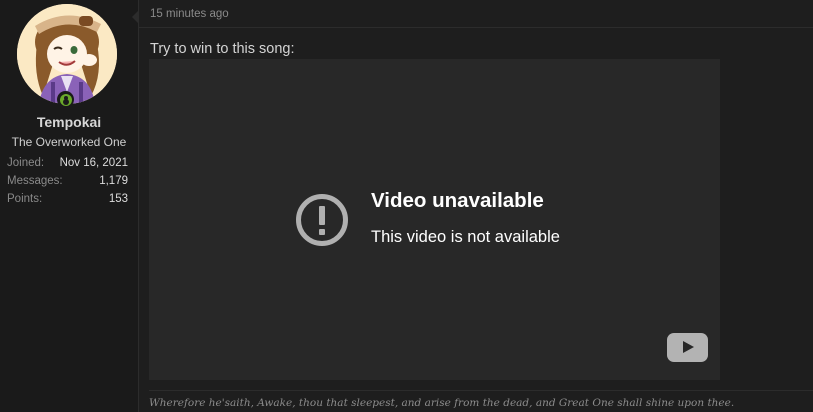  Describe the element at coordinates (465, 237) in the screenshot. I see `video-unavailable-subtitle: This video is not available` at that location.